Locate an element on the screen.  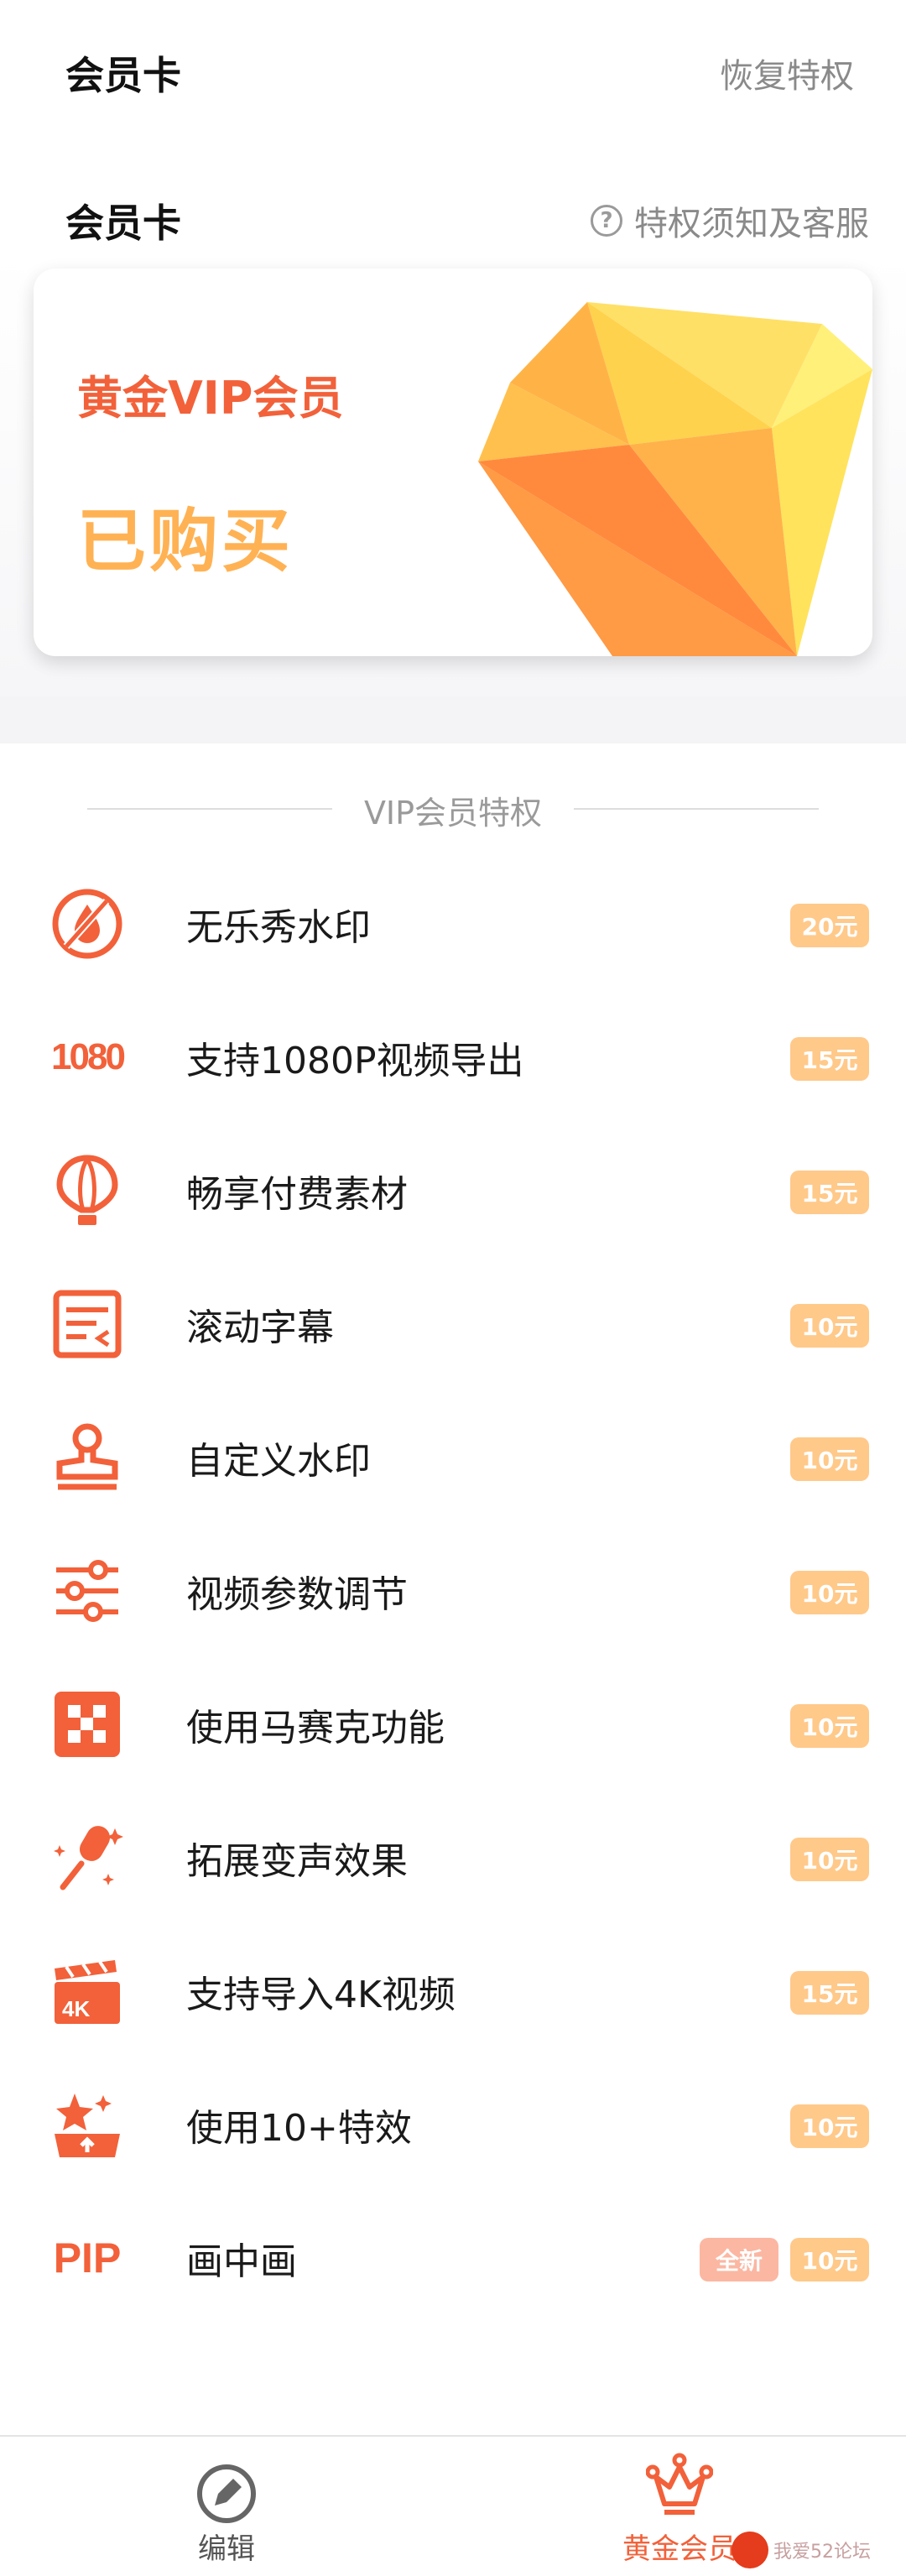
privileges-title: VIP会员特权 is located at coordinates (453, 813).